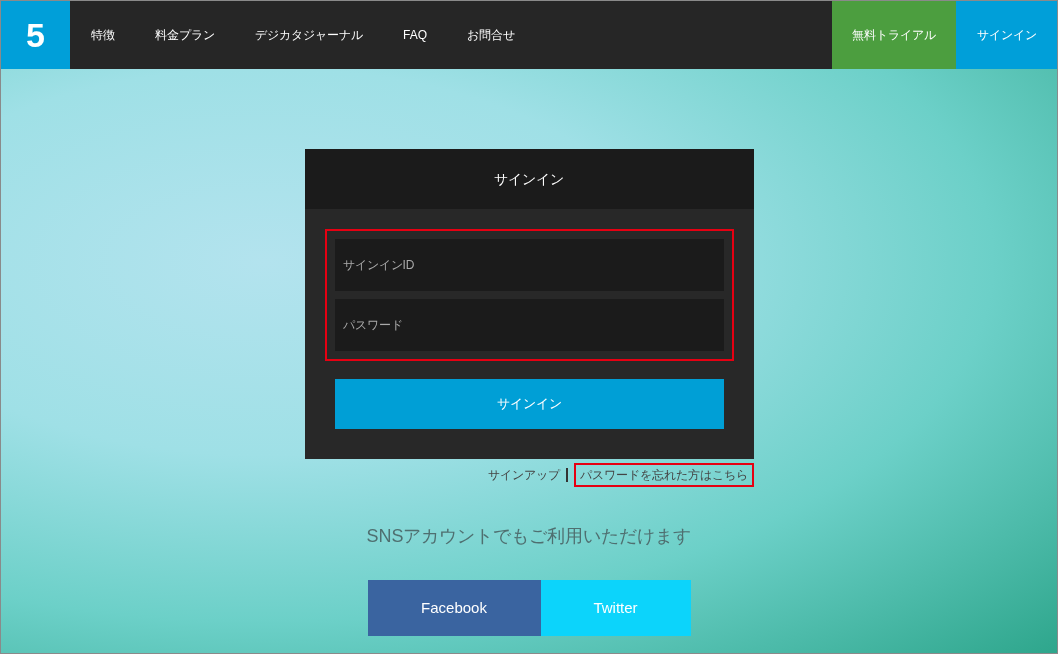 The width and height of the screenshot is (1058, 654). I want to click on nav-link: 特徴, so click(103, 35).